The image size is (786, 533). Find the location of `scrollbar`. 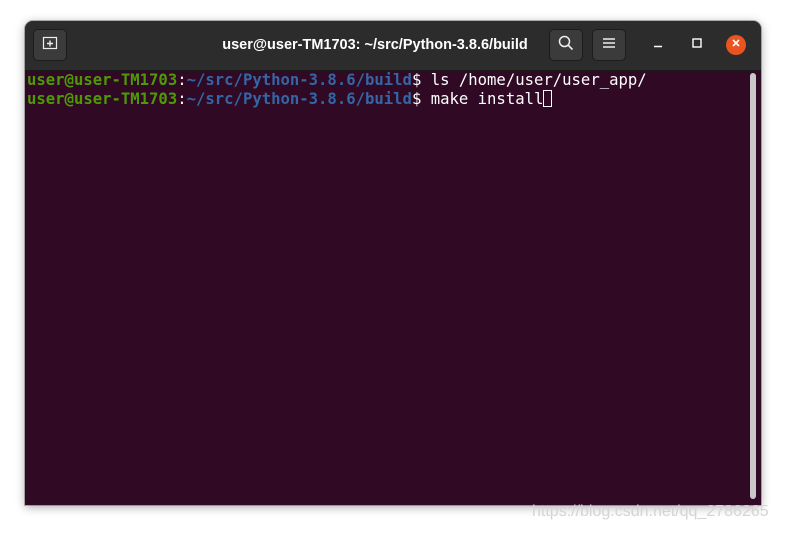

scrollbar is located at coordinates (753, 286).